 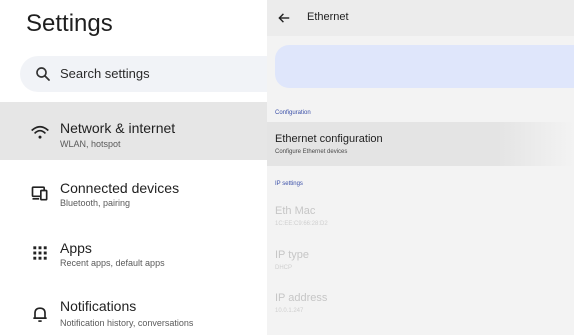 What do you see at coordinates (133, 251) in the screenshot?
I see `nav-item-apps: Apps Recent apps, default apps` at bounding box center [133, 251].